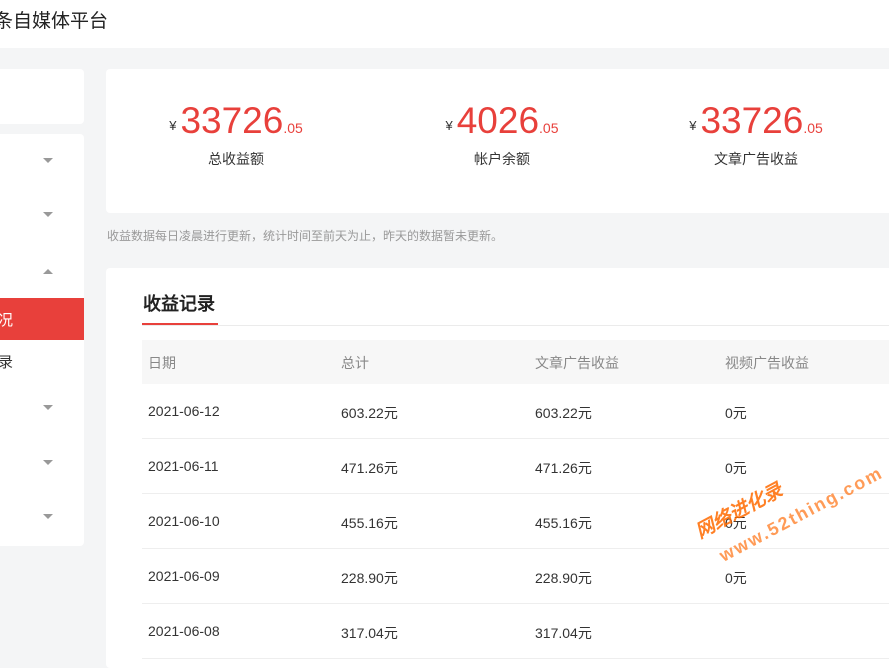 The height and width of the screenshot is (668, 889). I want to click on stat-value: ¥4026.05, so click(502, 120).